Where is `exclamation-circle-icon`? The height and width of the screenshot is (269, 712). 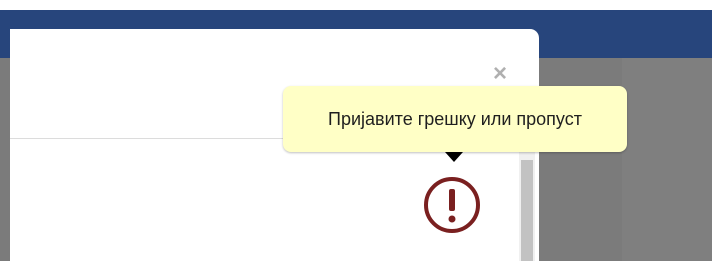 exclamation-circle-icon is located at coordinates (452, 205).